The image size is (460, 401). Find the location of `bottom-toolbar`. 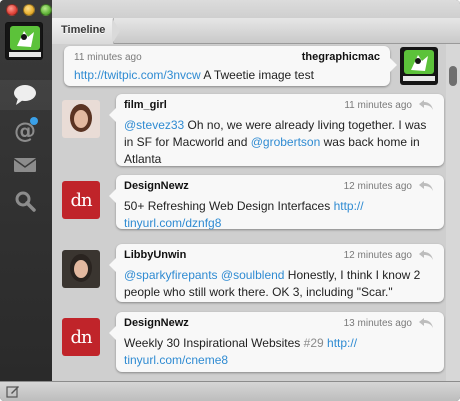

bottom-toolbar is located at coordinates (230, 391).